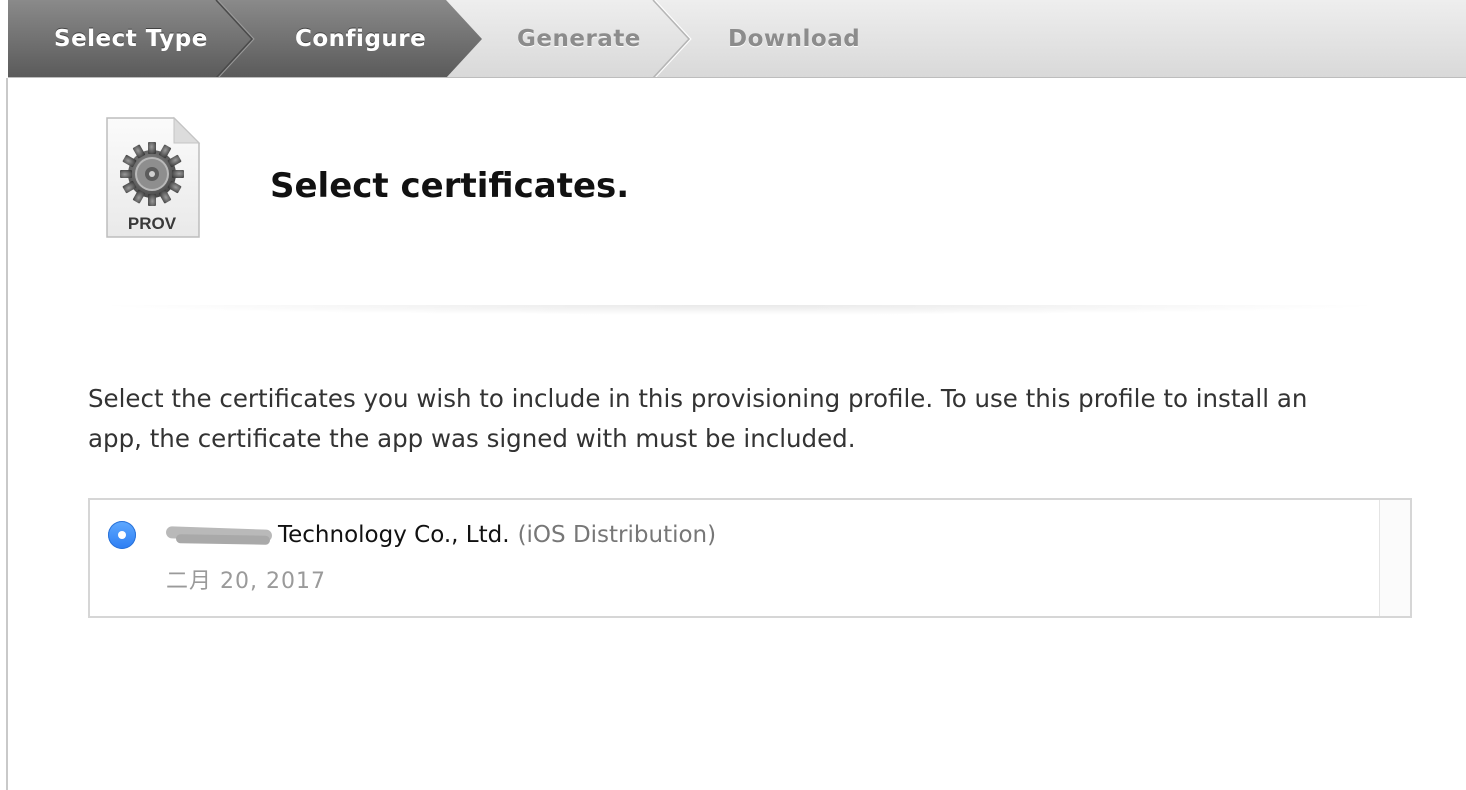 This screenshot has height=790, width=1466. I want to click on prov-icon-label: PROV, so click(152, 223).